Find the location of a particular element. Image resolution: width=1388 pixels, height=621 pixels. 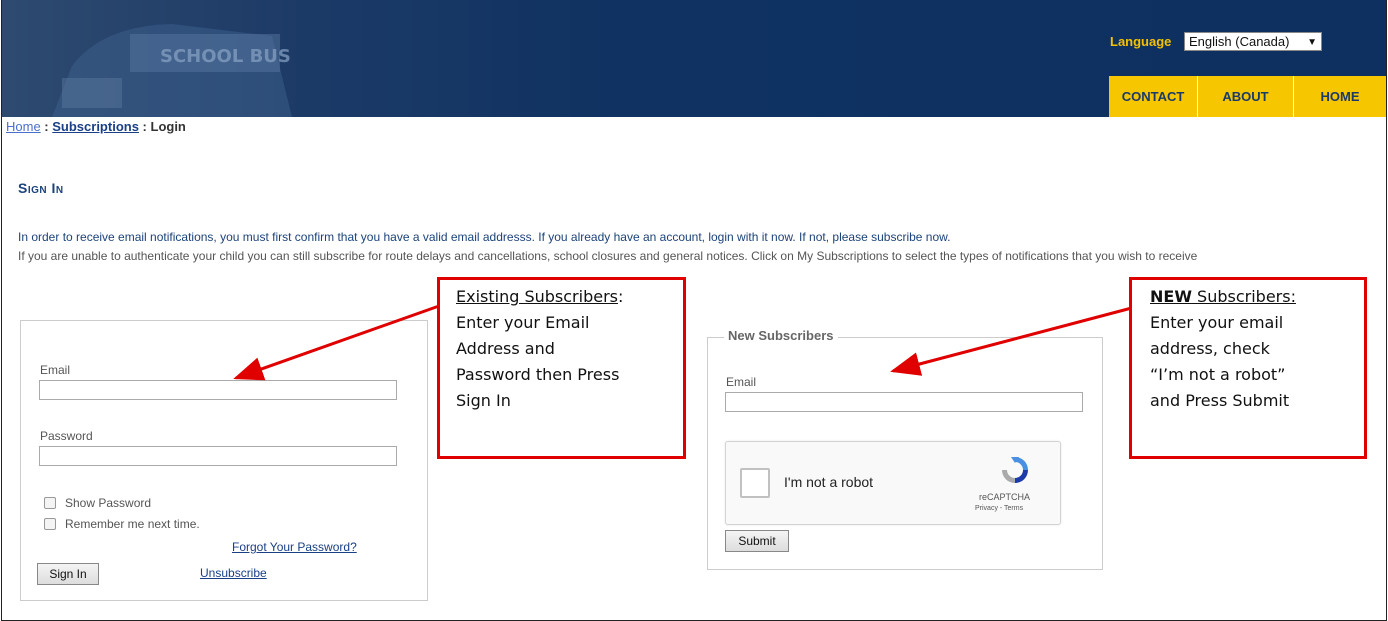

callout-line: Sign In is located at coordinates (483, 400).